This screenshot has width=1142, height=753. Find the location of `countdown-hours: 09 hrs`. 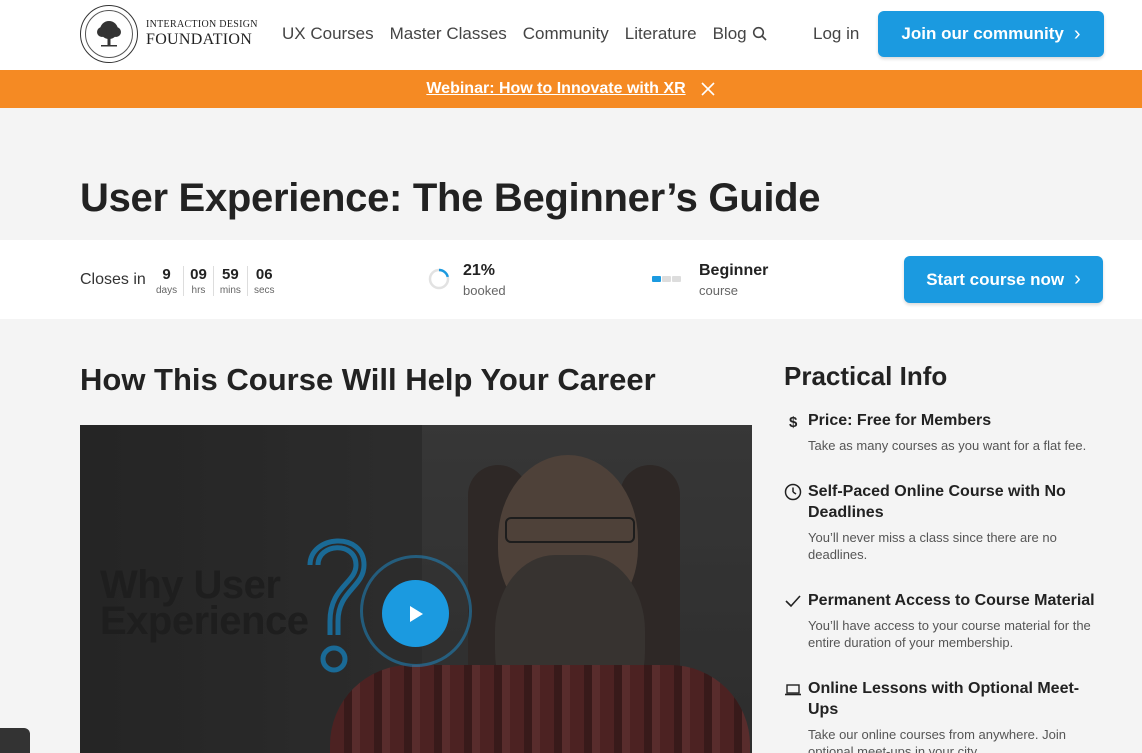

countdown-hours: 09 hrs is located at coordinates (199, 281).